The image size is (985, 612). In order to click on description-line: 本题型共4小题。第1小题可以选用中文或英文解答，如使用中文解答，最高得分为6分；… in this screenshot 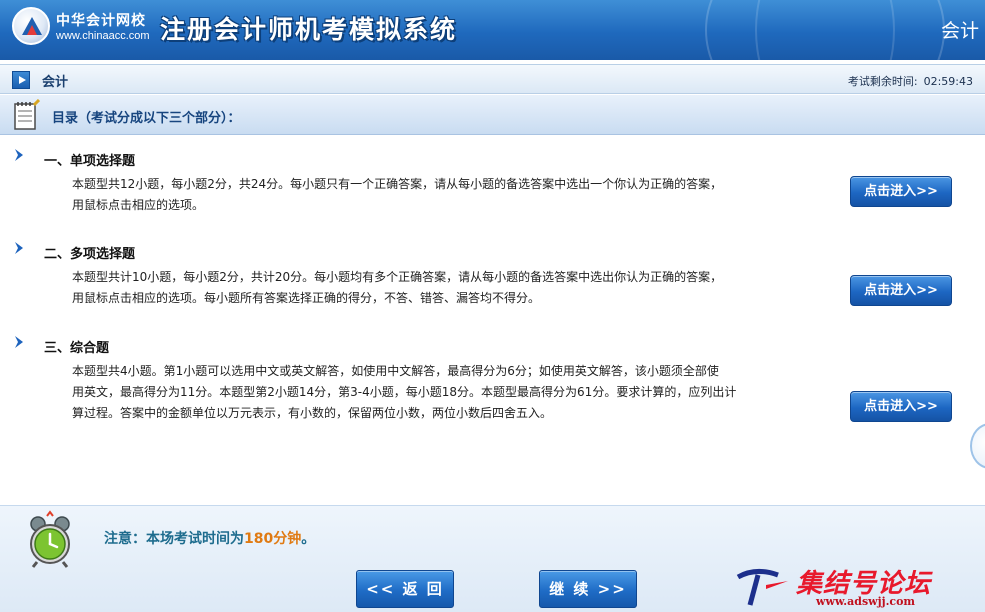, I will do `click(395, 371)`.